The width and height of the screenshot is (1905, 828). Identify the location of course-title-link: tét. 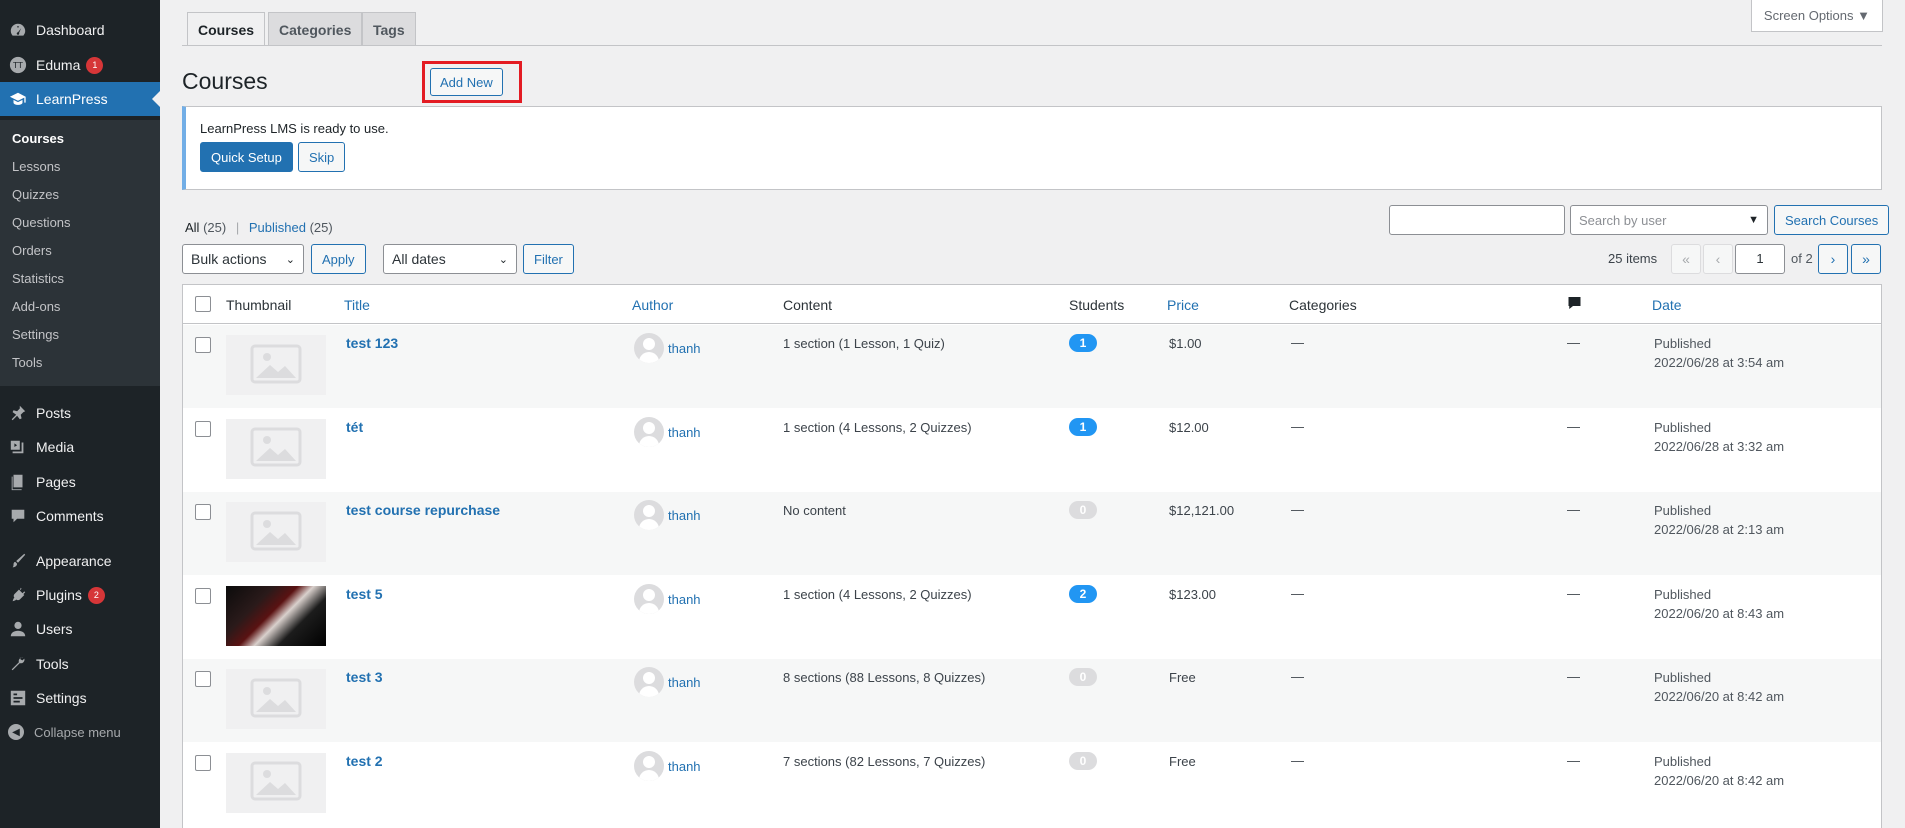
(354, 427).